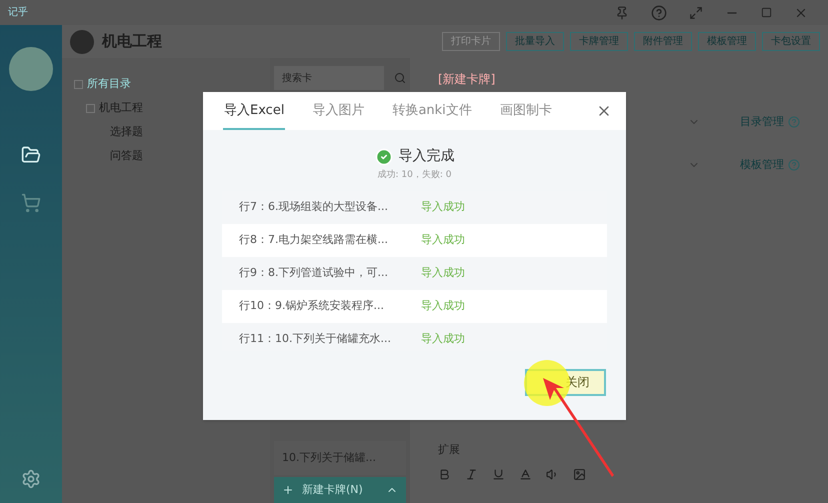  I want to click on new-card-button: 新建卡牌(N), so click(340, 490).